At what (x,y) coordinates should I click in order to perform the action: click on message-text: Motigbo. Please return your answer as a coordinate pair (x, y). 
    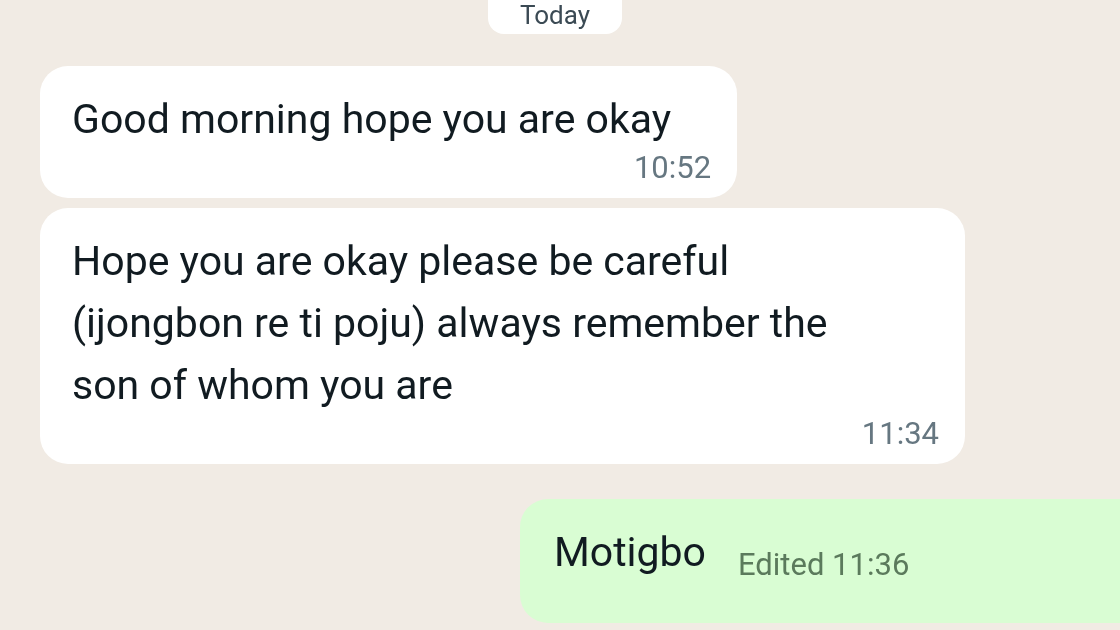
    Looking at the image, I should click on (630, 552).